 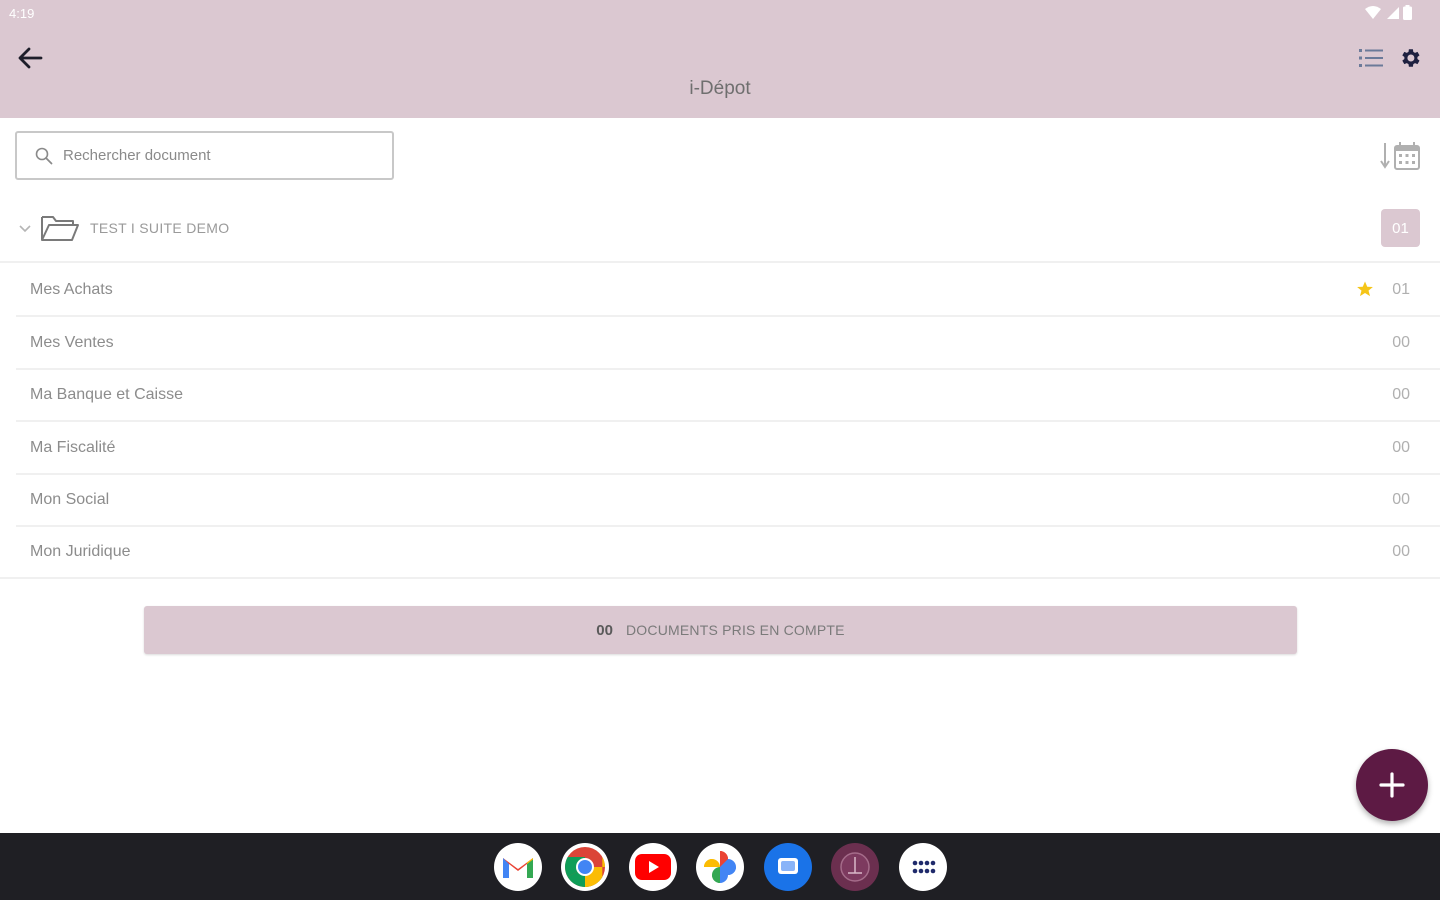 I want to click on category-label: Mes Achats, so click(x=71, y=289).